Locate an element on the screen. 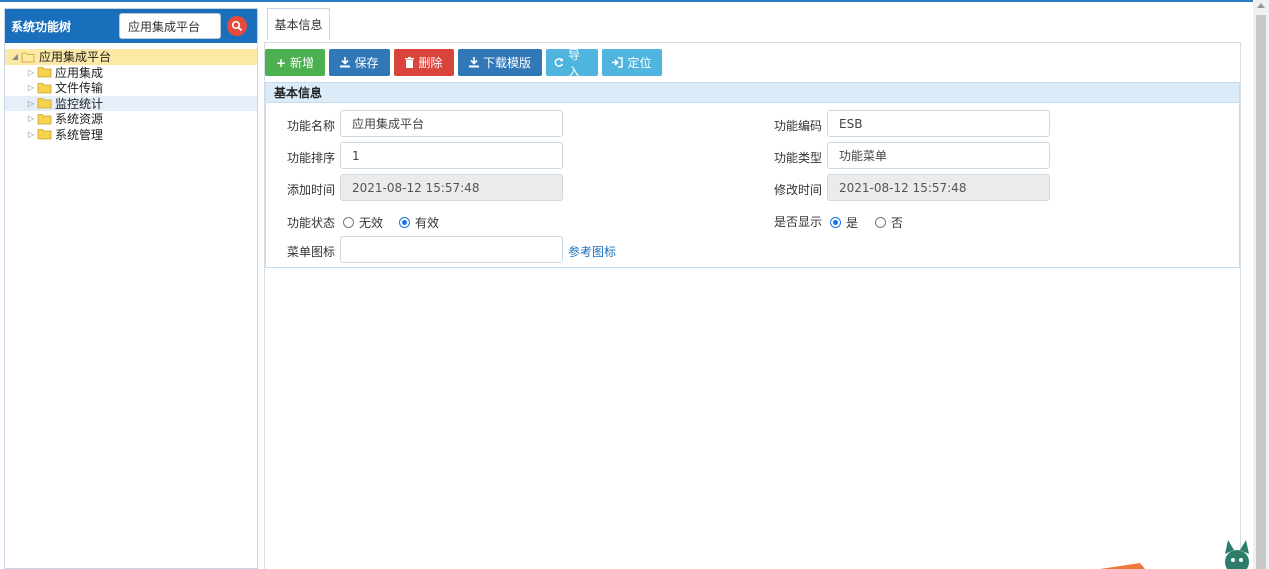 Image resolution: width=1269 pixels, height=569 pixels. status-radio-invalid: 无效 is located at coordinates (363, 222).